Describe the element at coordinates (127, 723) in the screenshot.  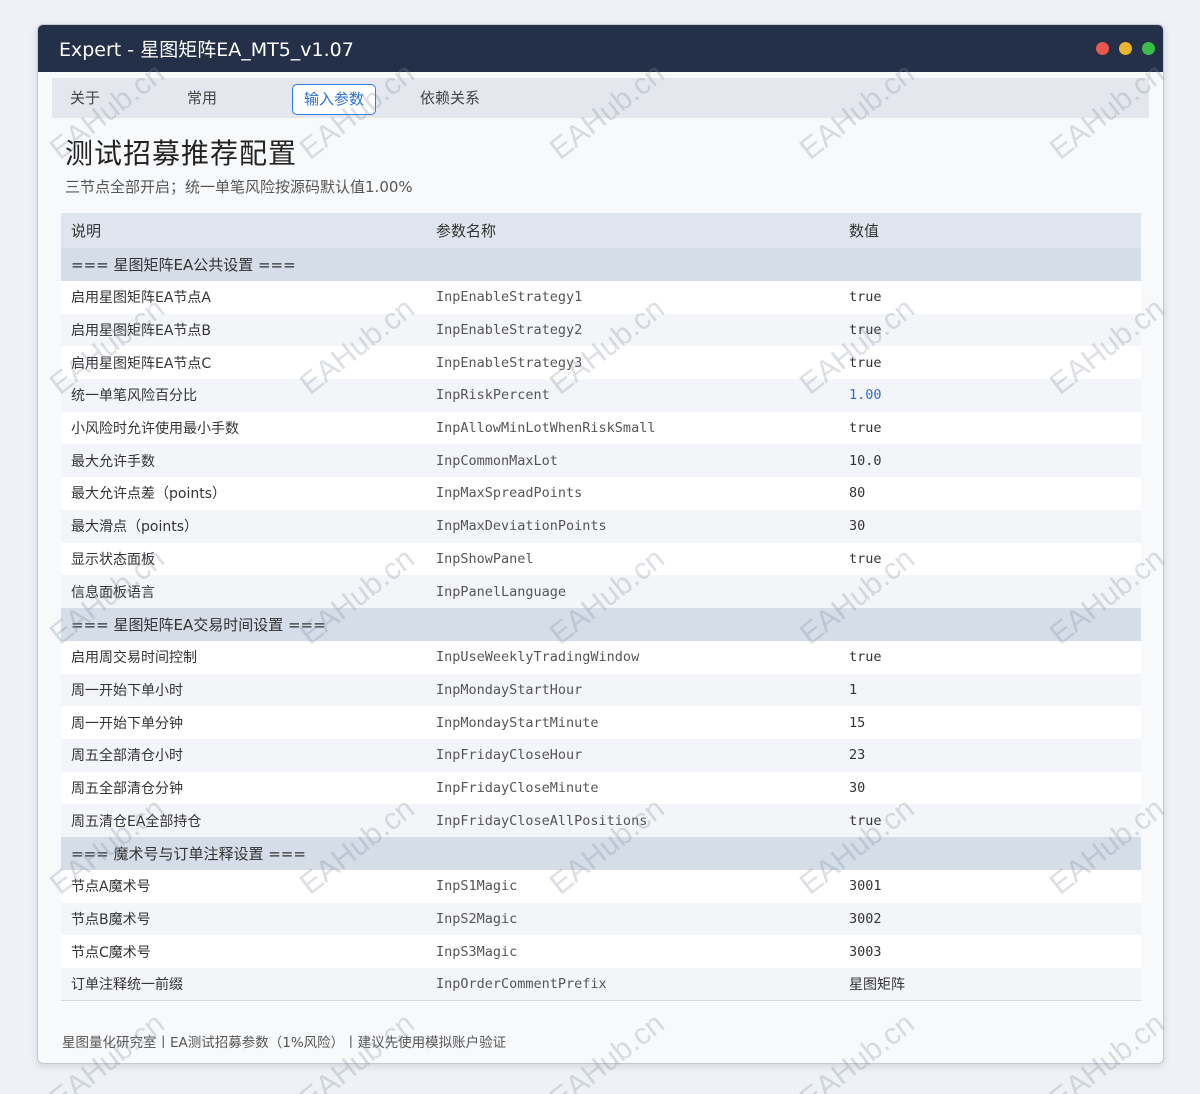
I see `param-description: 周一开始下单分钟` at that location.